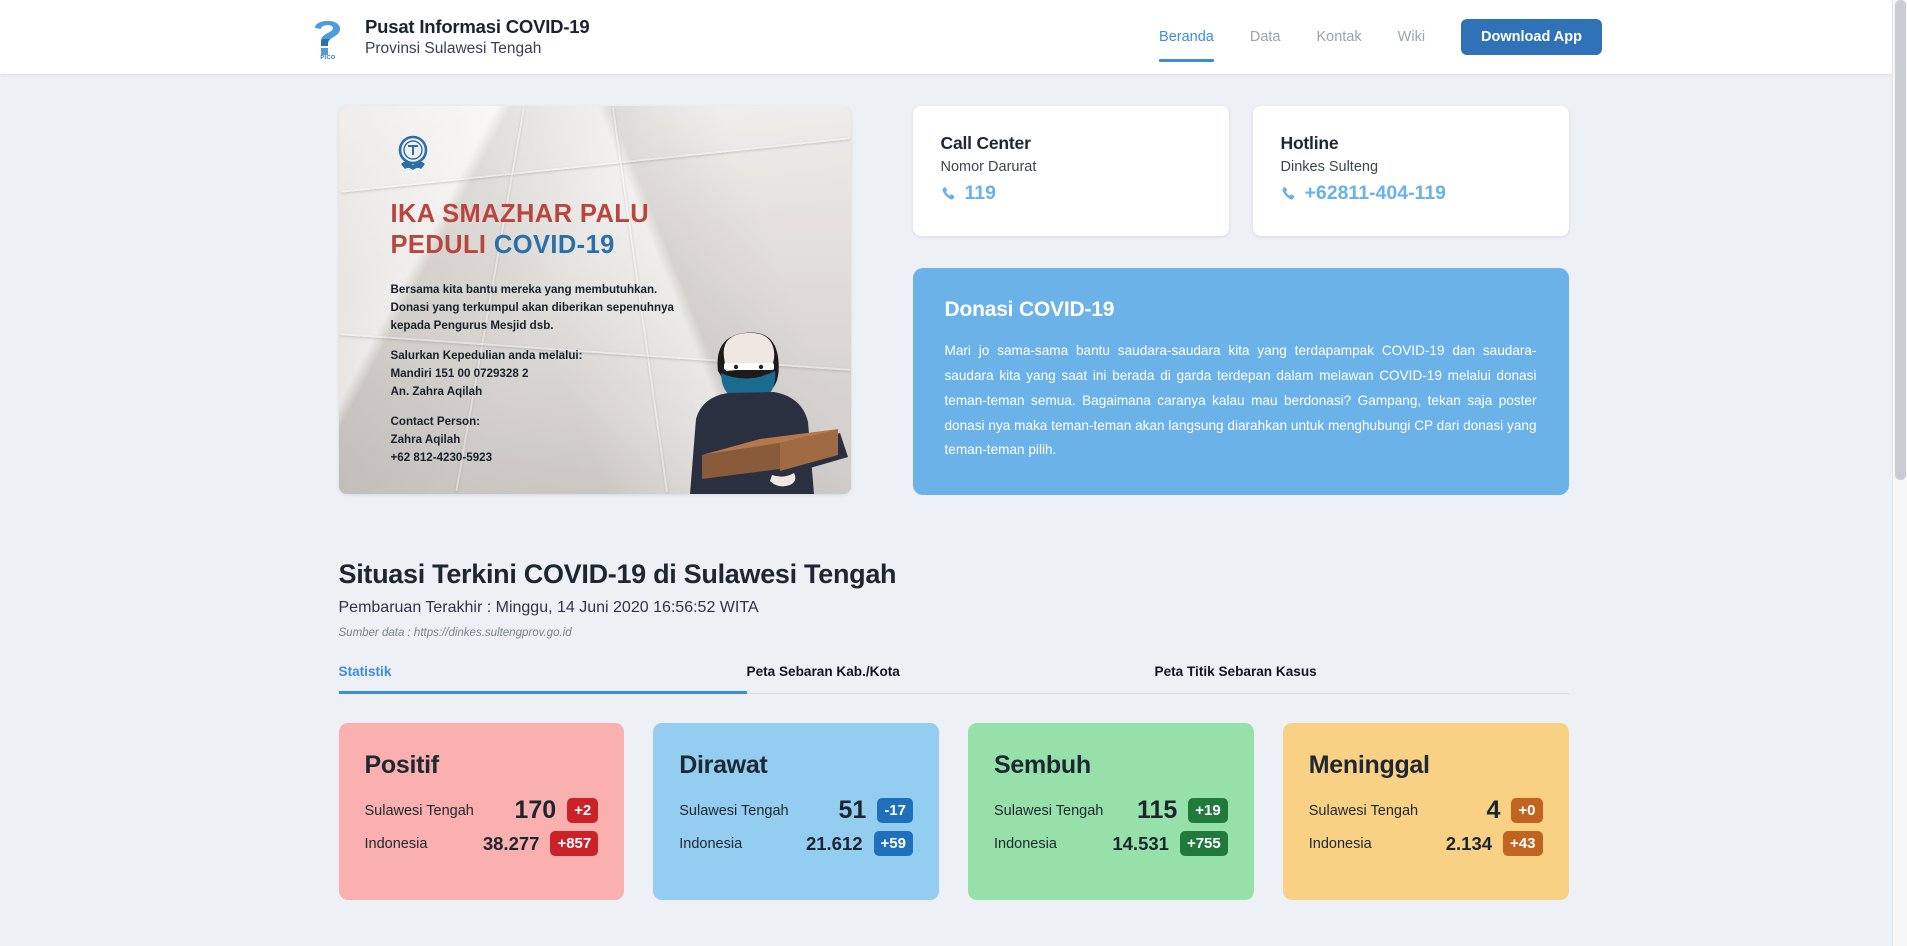 The height and width of the screenshot is (946, 1907). I want to click on hotline-number-row: +62811-404-119, so click(1411, 193).